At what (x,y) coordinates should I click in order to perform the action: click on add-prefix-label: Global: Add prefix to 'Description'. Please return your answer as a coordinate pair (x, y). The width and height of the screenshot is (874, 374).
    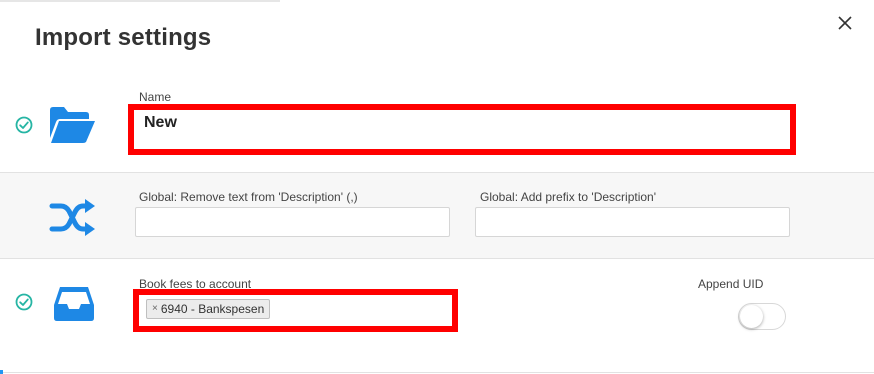
    Looking at the image, I should click on (568, 197).